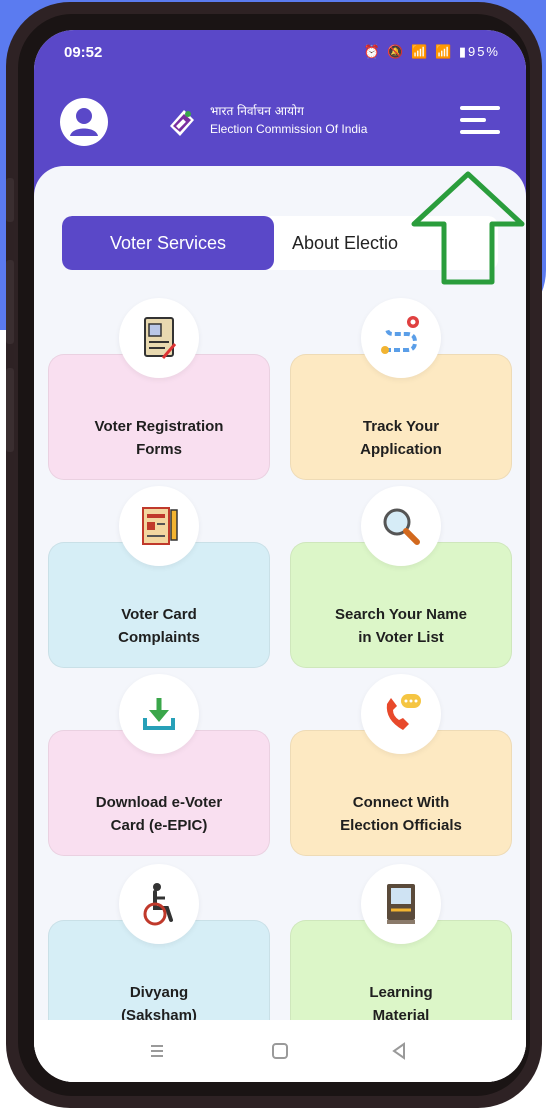  What do you see at coordinates (289, 129) in the screenshot?
I see `brand-english-text: Election Commission Of India` at bounding box center [289, 129].